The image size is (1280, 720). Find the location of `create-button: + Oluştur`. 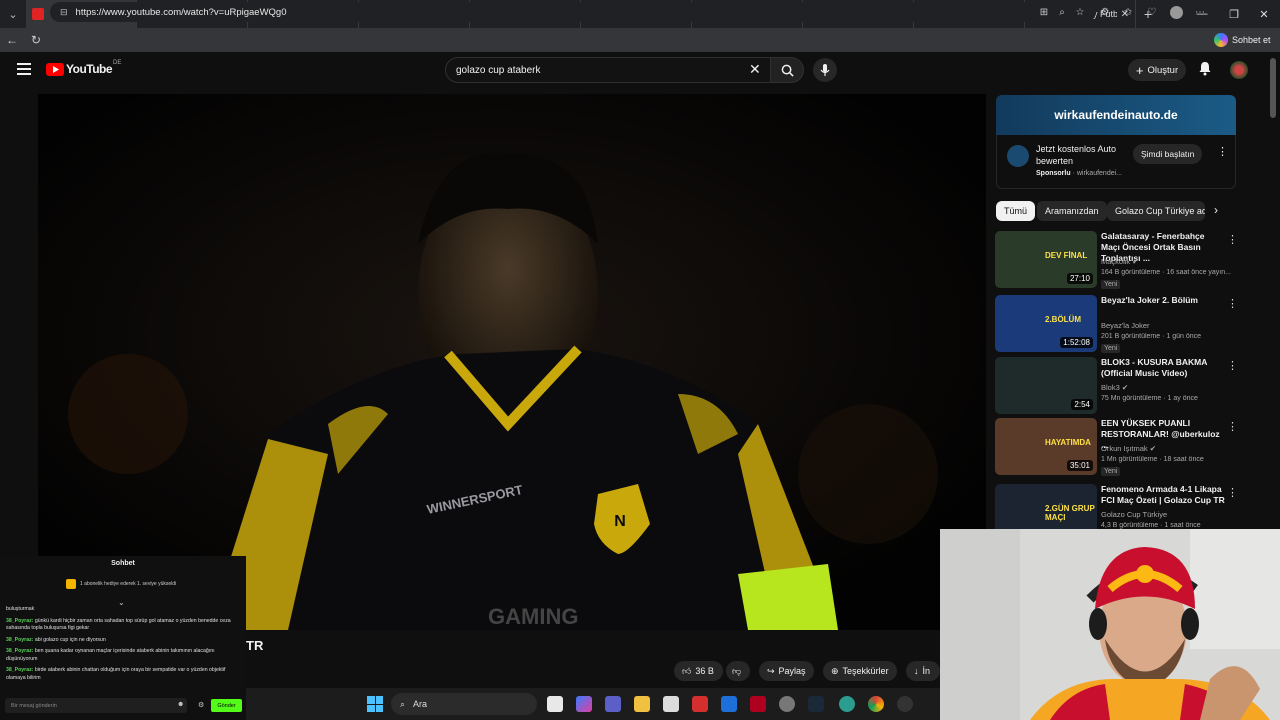

create-button: + Oluştur is located at coordinates (1157, 70).